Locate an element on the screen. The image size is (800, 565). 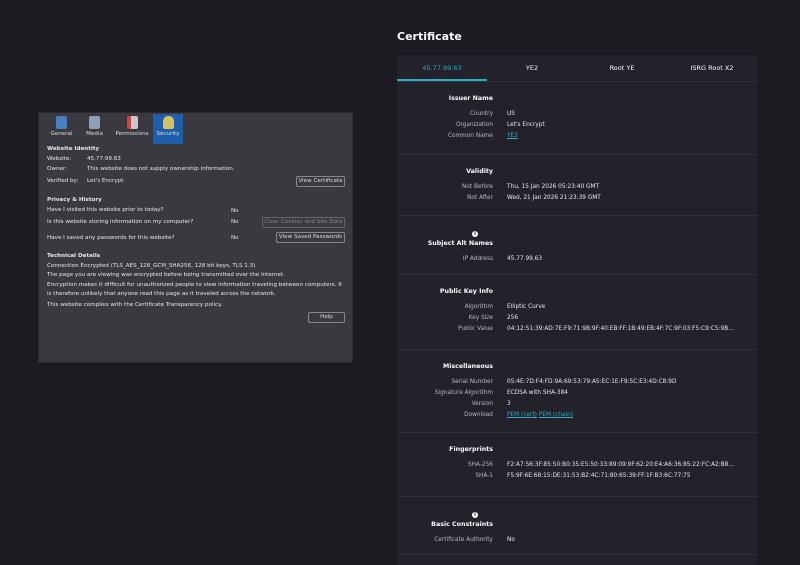
passwords-answer: No is located at coordinates (235, 238).